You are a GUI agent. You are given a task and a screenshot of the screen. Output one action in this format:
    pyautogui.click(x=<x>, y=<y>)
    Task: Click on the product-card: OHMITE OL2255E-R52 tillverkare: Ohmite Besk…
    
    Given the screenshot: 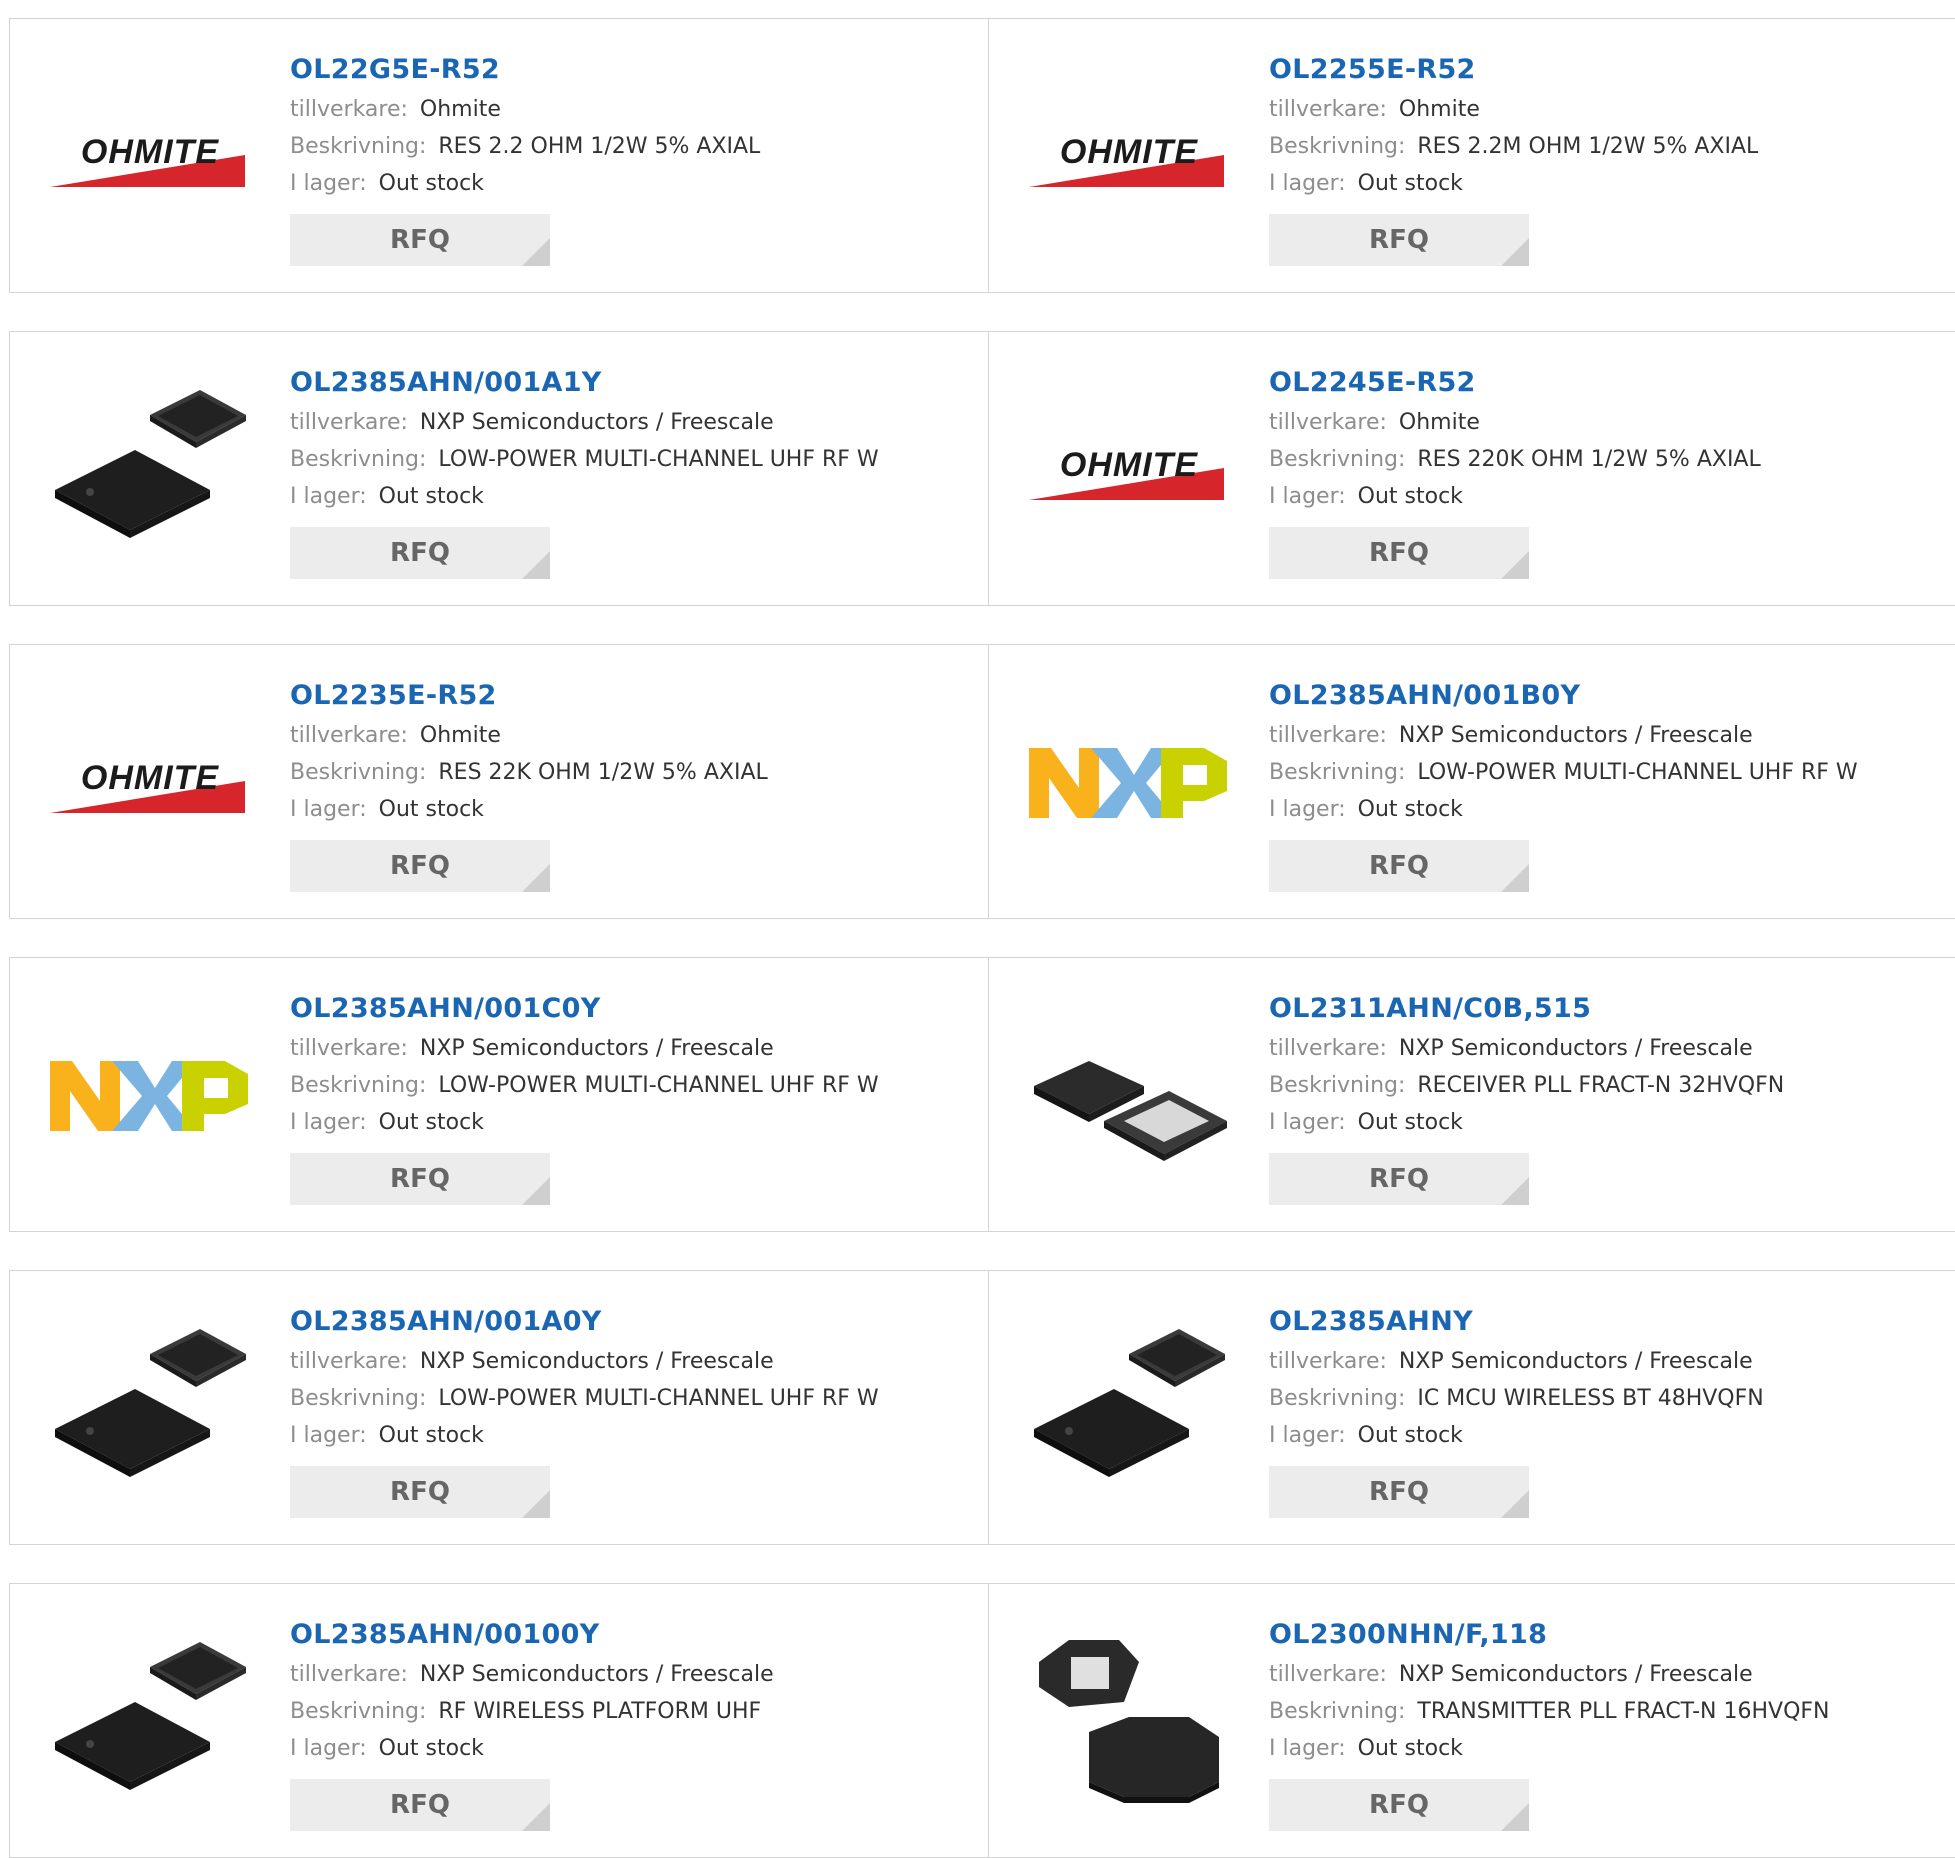 What is the action you would take?
    pyautogui.click(x=1472, y=155)
    